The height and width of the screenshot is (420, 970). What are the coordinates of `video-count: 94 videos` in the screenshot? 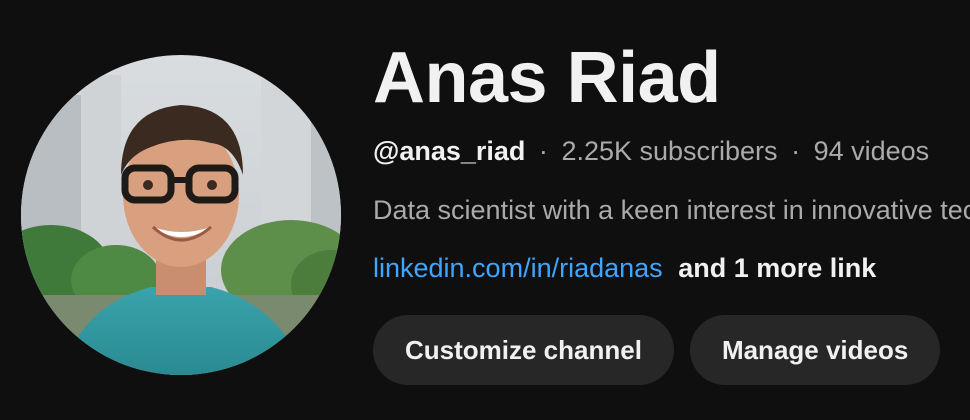 It's located at (871, 151).